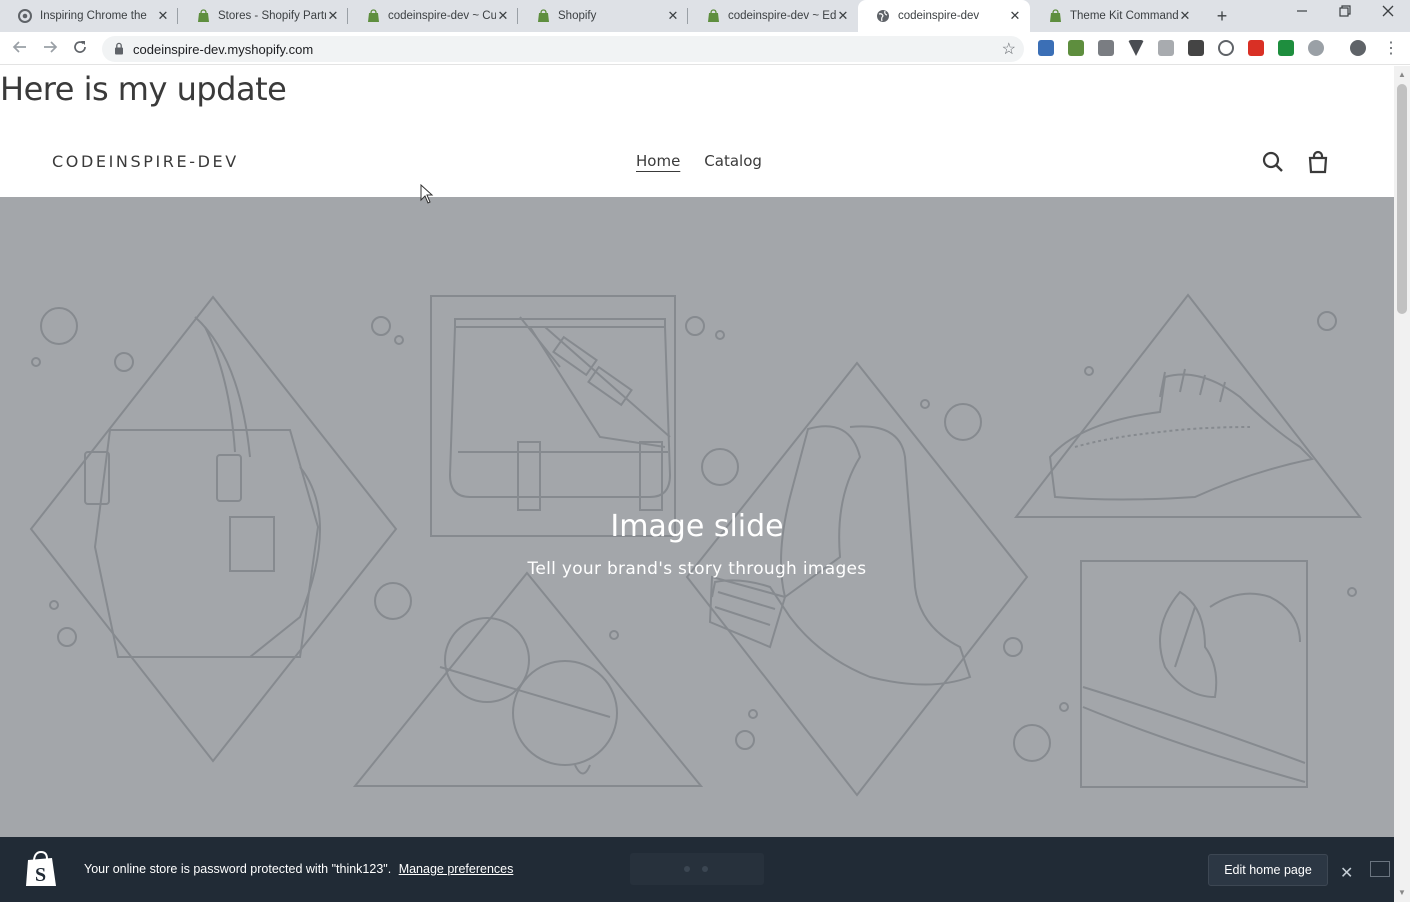  I want to click on nav-link-home: Home, so click(658, 161).